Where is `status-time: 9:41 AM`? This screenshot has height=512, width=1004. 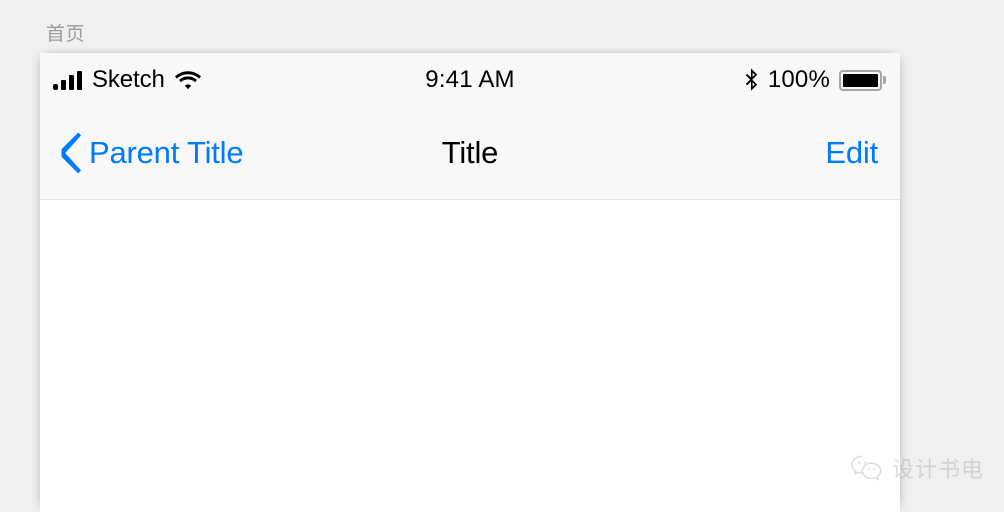 status-time: 9:41 AM is located at coordinates (470, 79).